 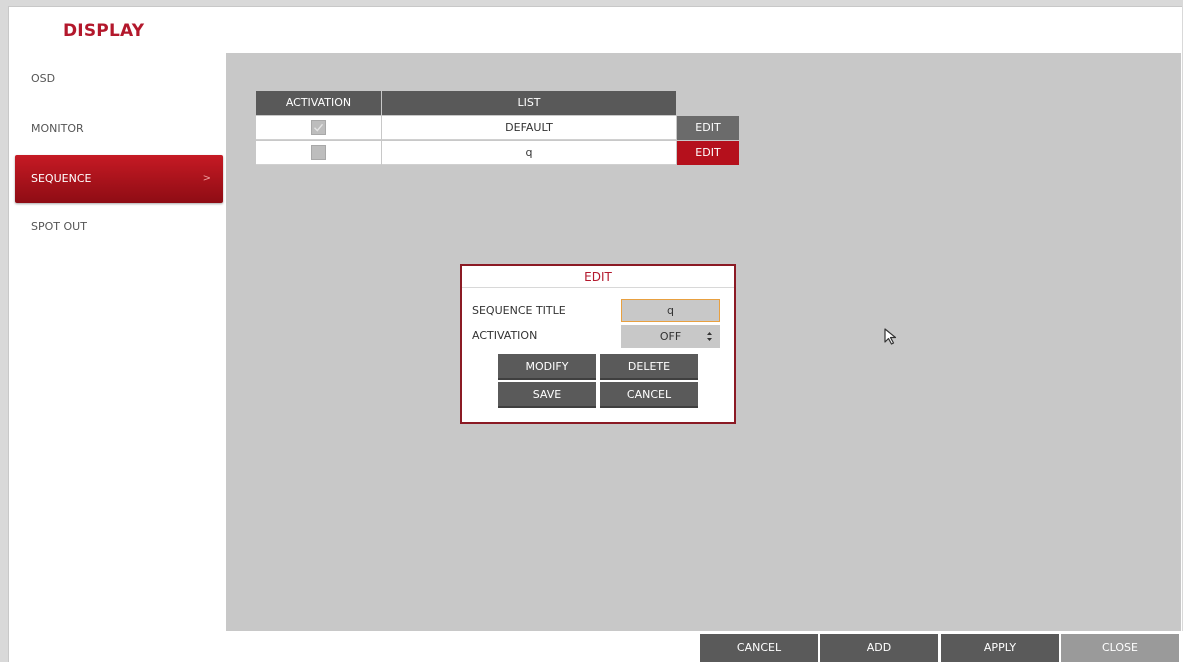 What do you see at coordinates (596, 646) in the screenshot?
I see `bottom-action-bar: CANCEL ADD APPLY CLOSE` at bounding box center [596, 646].